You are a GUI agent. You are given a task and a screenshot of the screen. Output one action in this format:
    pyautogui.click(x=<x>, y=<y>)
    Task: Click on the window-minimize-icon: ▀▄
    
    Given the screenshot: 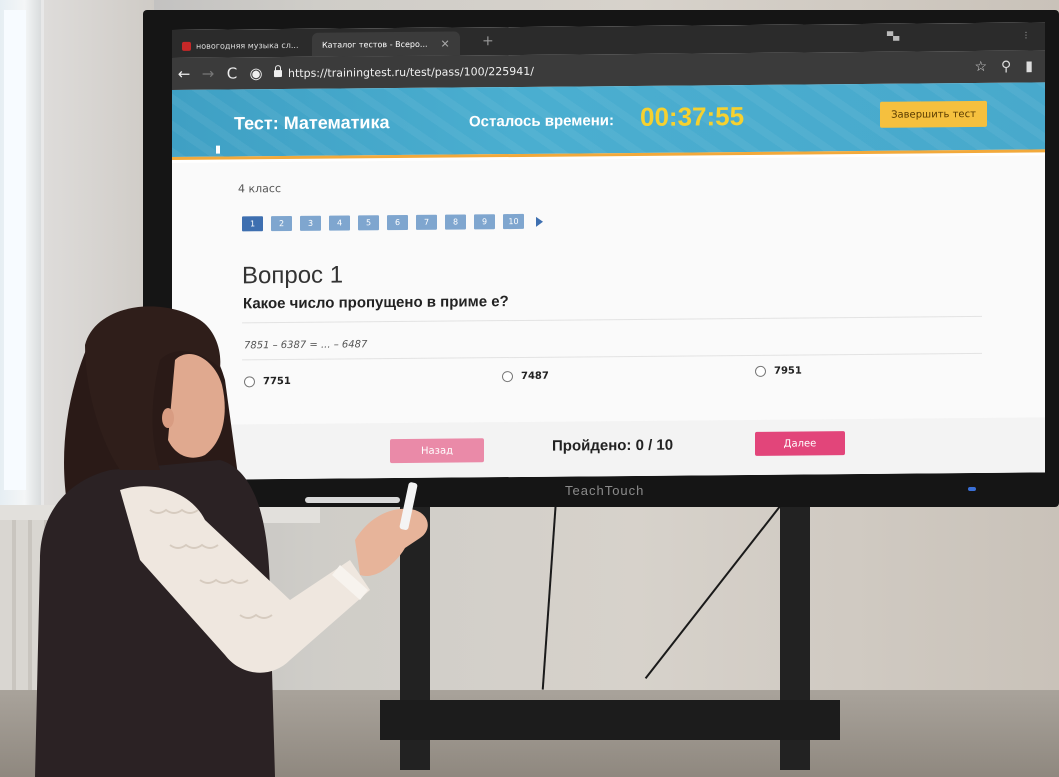 What is the action you would take?
    pyautogui.click(x=893, y=36)
    